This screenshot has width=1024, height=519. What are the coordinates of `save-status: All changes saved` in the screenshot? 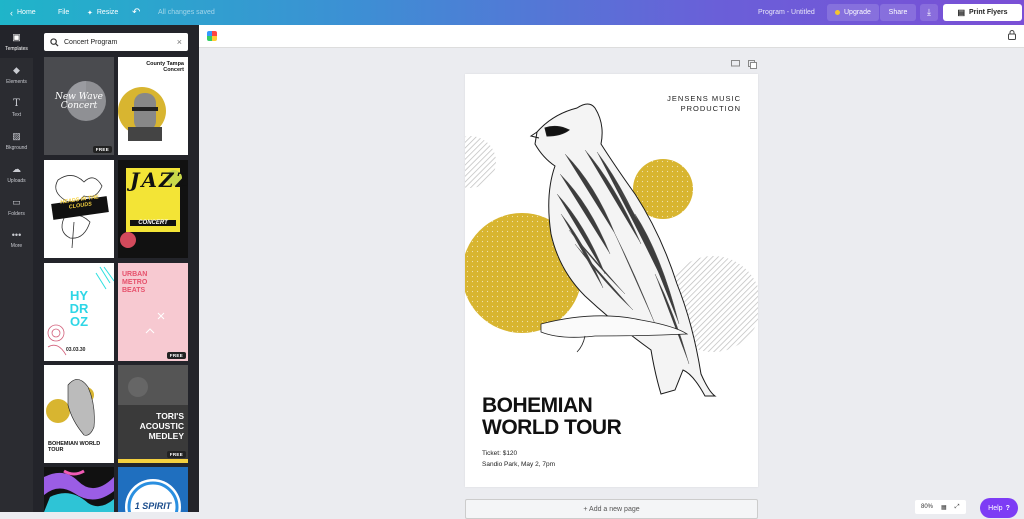 It's located at (186, 12).